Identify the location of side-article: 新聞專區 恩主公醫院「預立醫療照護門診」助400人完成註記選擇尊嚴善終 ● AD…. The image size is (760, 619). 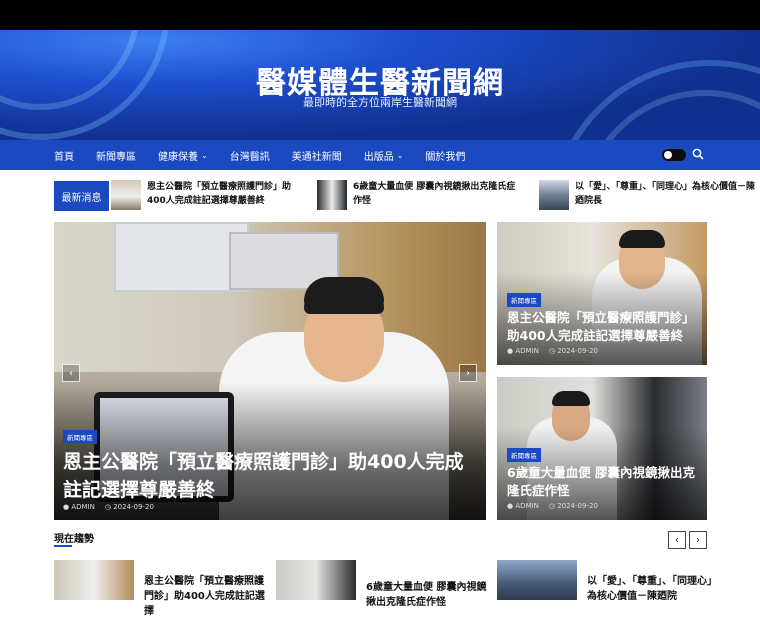
(602, 293).